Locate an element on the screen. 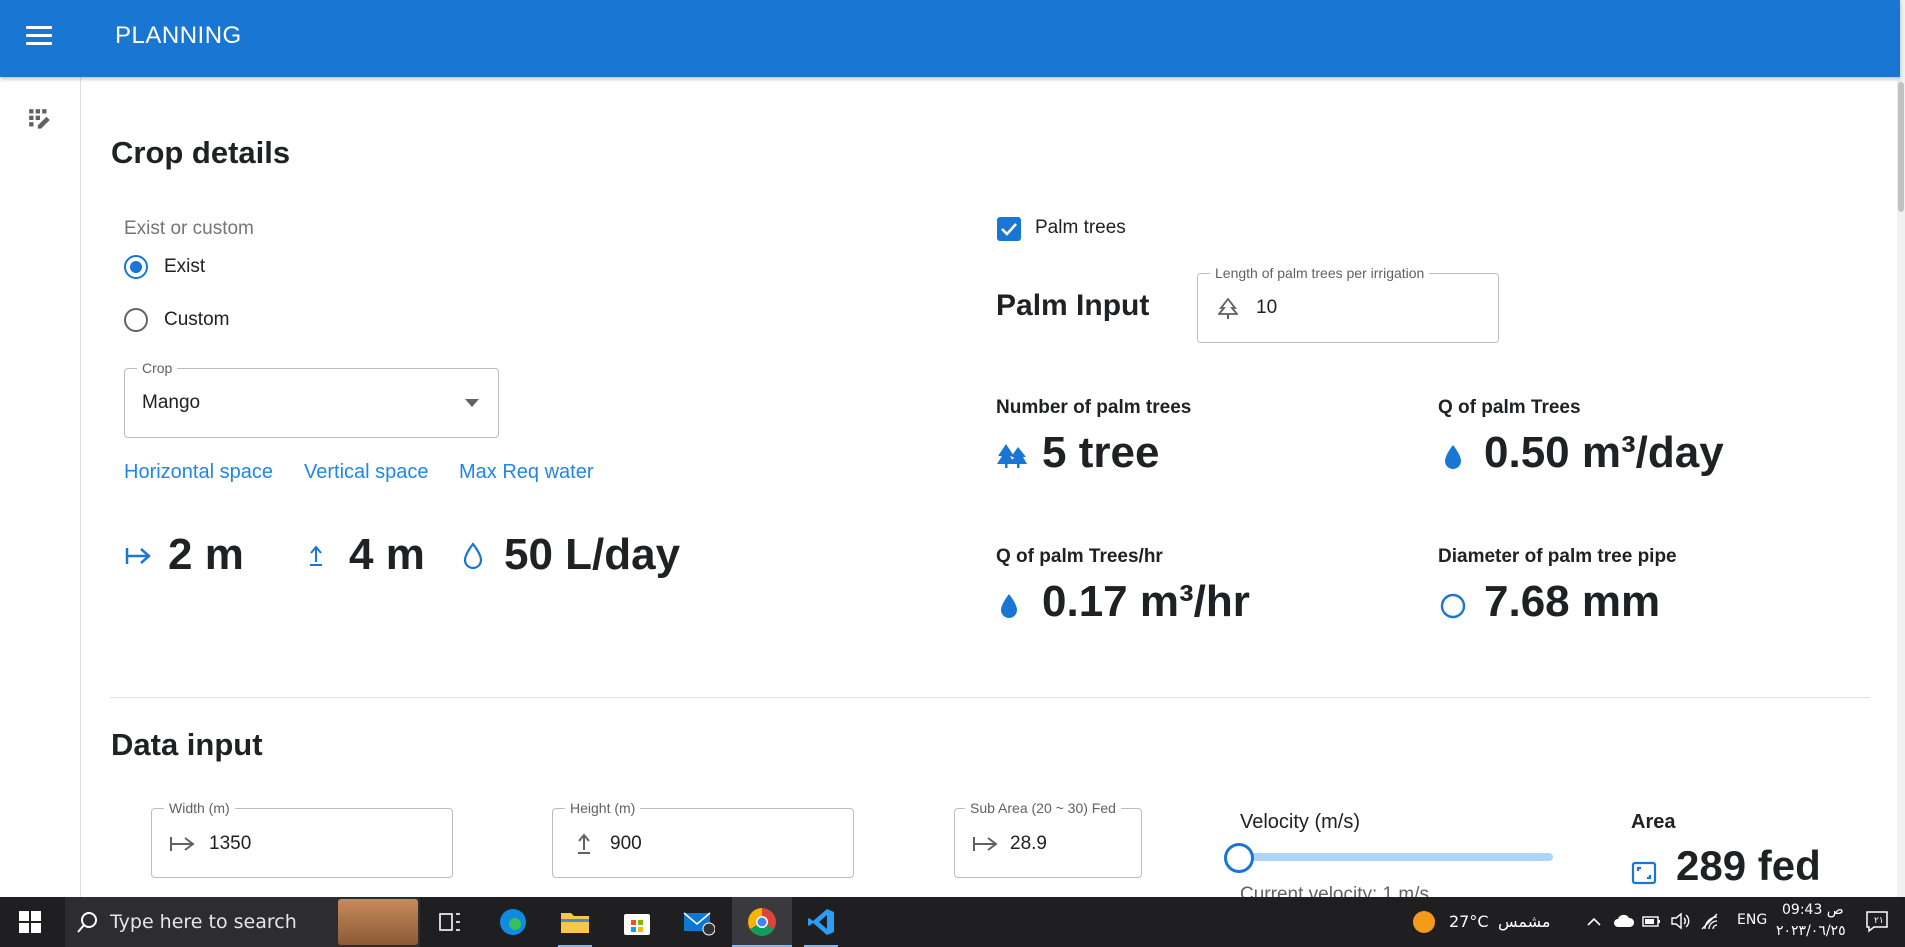 Image resolution: width=1905 pixels, height=947 pixels. weather-icon is located at coordinates (1424, 922).